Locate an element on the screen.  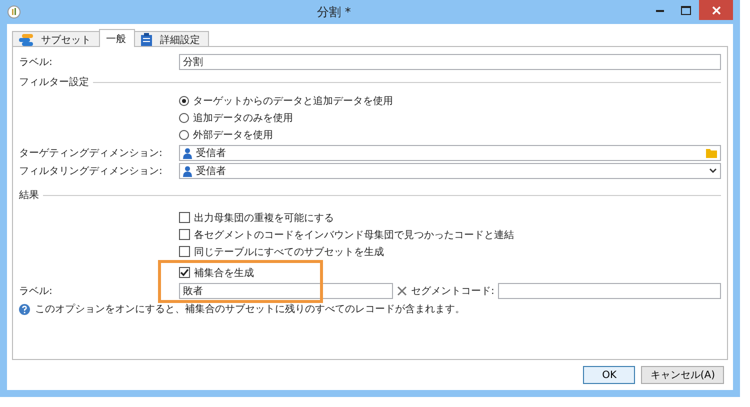
field-label: ターゲティングディメンション: is located at coordinates (91, 153).